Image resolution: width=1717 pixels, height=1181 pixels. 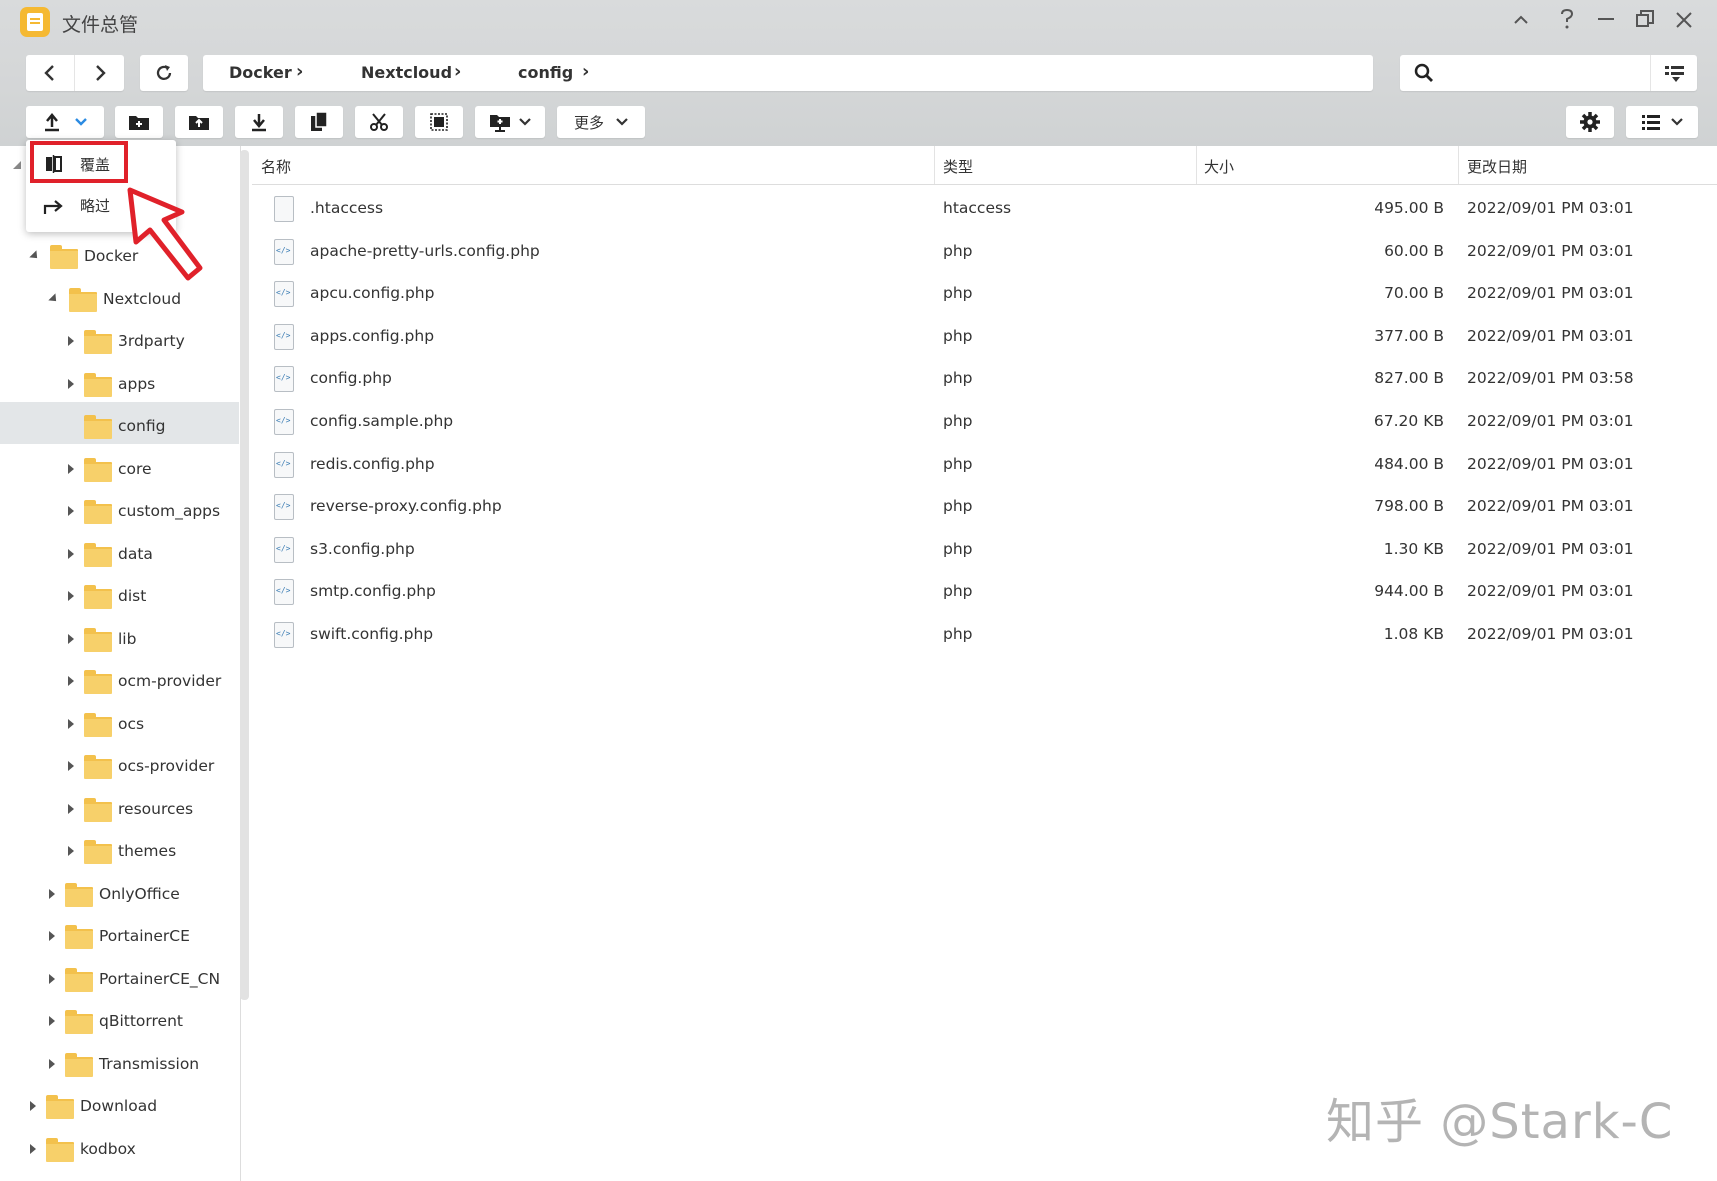 I want to click on cut-button, so click(x=379, y=122).